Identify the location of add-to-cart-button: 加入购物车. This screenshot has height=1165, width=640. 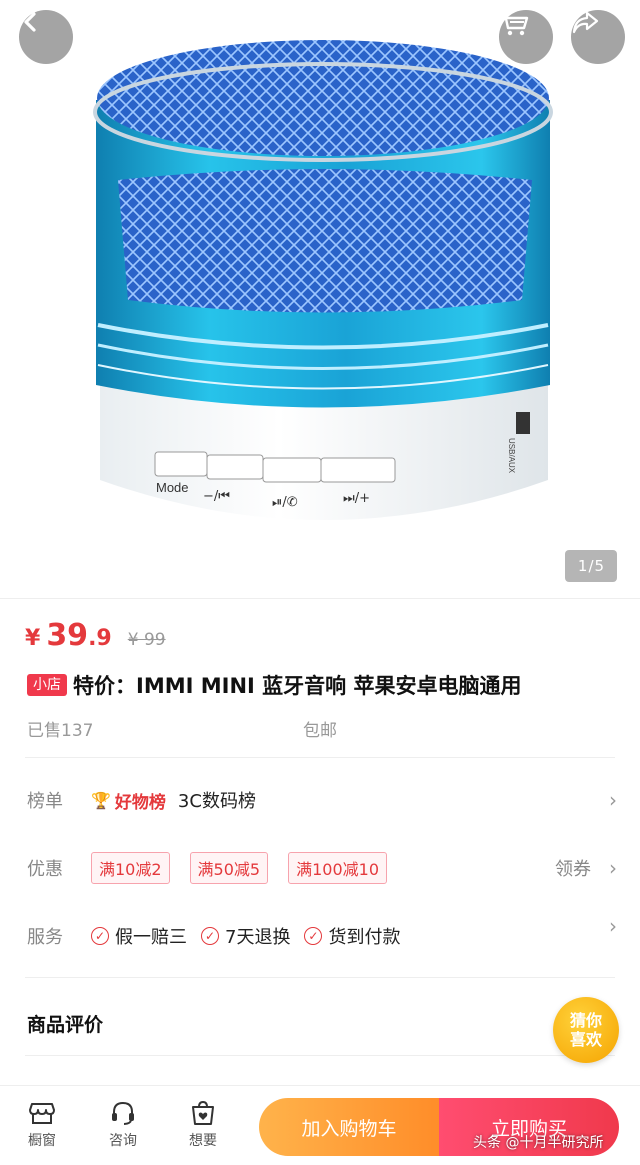
(349, 1127).